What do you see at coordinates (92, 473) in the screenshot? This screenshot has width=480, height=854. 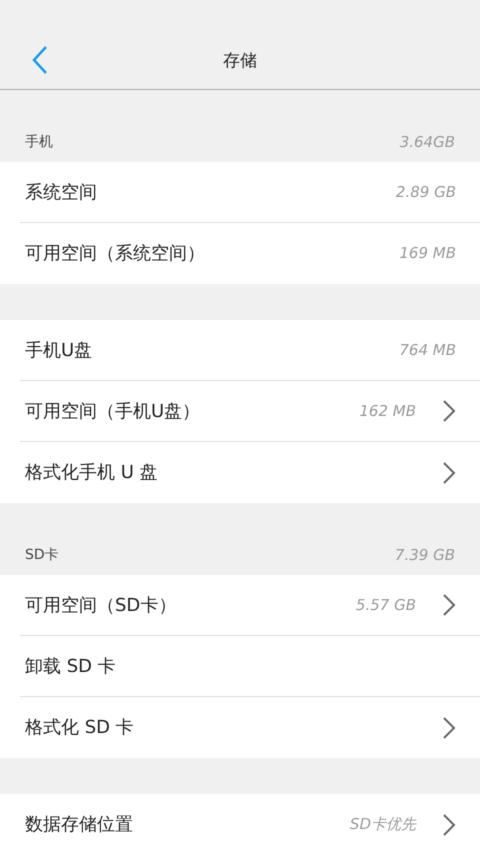 I see `row-label: 格式化手机 U 盘` at bounding box center [92, 473].